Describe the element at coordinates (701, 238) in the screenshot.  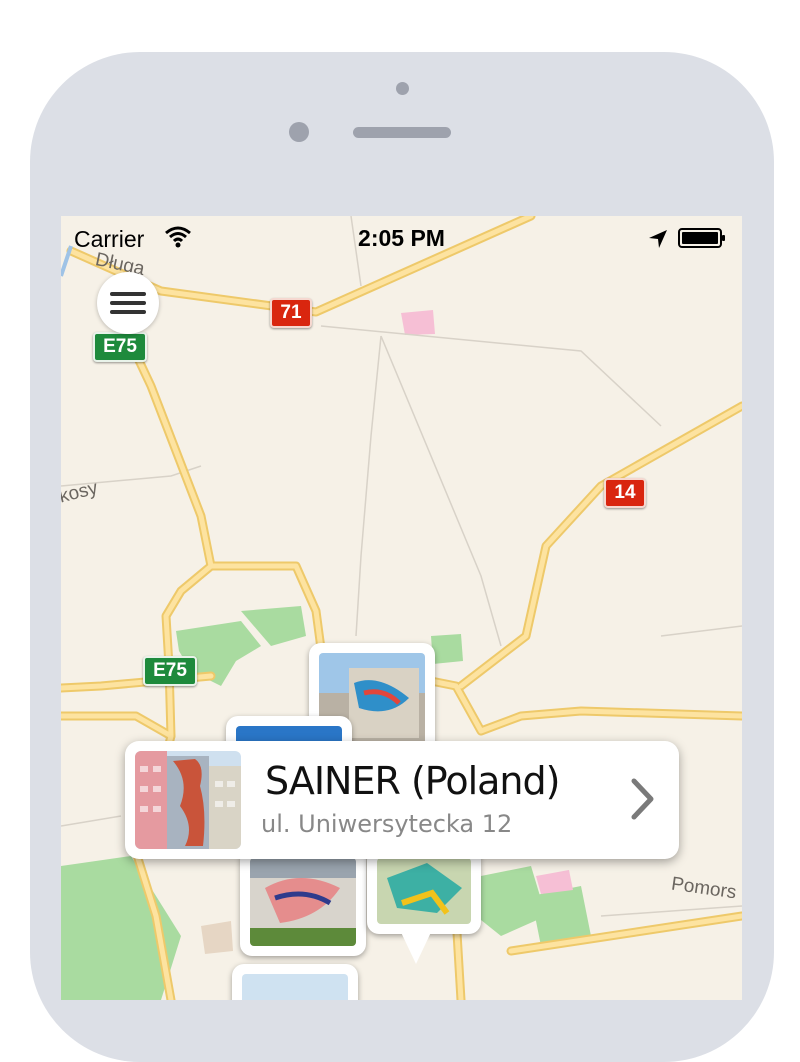
I see `battery-icon` at that location.